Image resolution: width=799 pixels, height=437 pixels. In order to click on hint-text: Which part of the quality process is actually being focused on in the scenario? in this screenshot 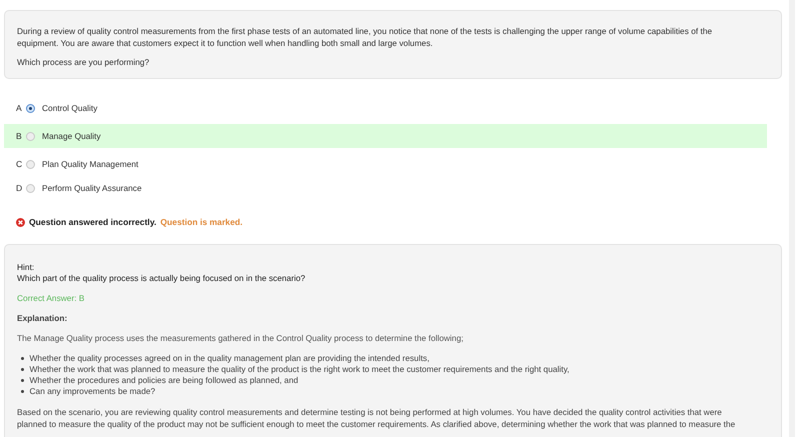, I will do `click(161, 278)`.